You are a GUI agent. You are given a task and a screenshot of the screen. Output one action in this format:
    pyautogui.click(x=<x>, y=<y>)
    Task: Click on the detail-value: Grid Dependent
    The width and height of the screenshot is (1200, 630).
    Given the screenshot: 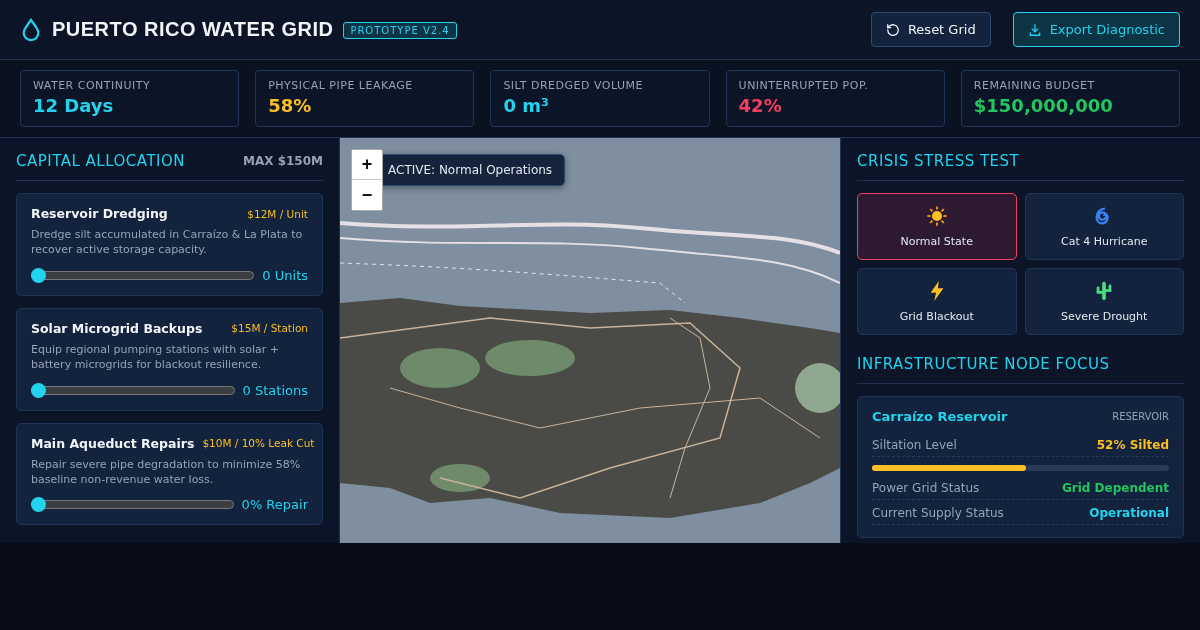 What is the action you would take?
    pyautogui.click(x=1115, y=488)
    